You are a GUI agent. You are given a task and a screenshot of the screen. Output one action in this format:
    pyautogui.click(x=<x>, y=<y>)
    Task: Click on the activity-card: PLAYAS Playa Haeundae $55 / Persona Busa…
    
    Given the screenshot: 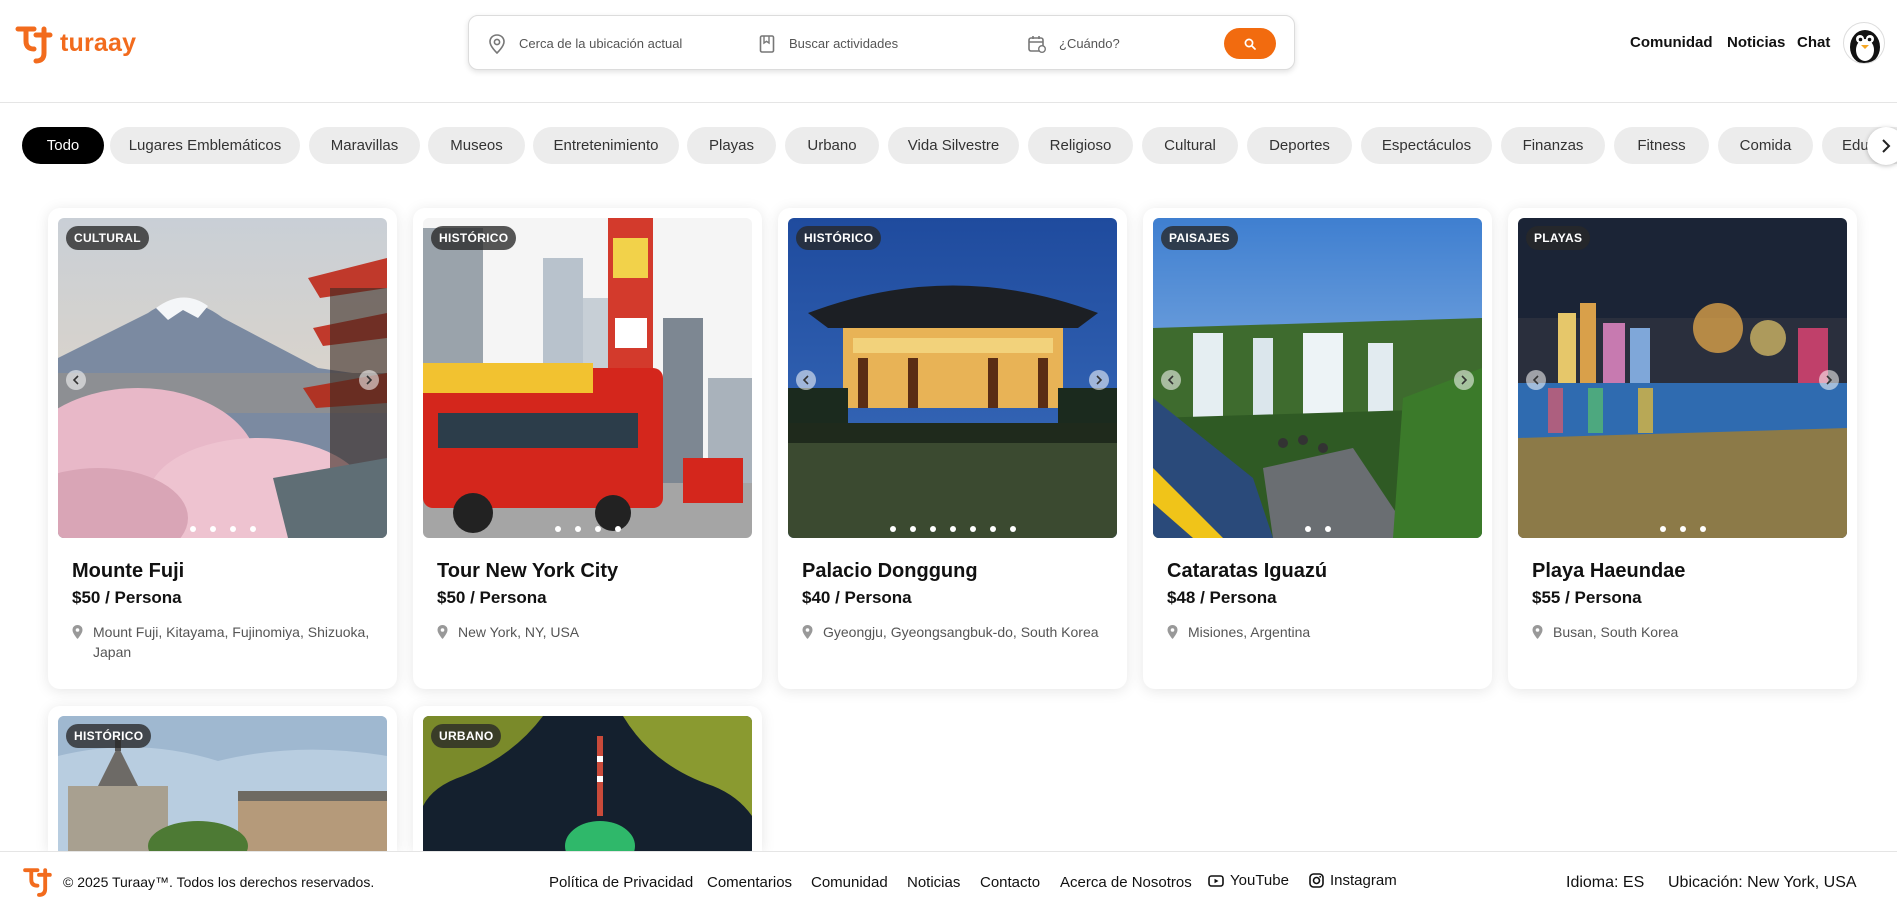 What is the action you would take?
    pyautogui.click(x=1682, y=448)
    